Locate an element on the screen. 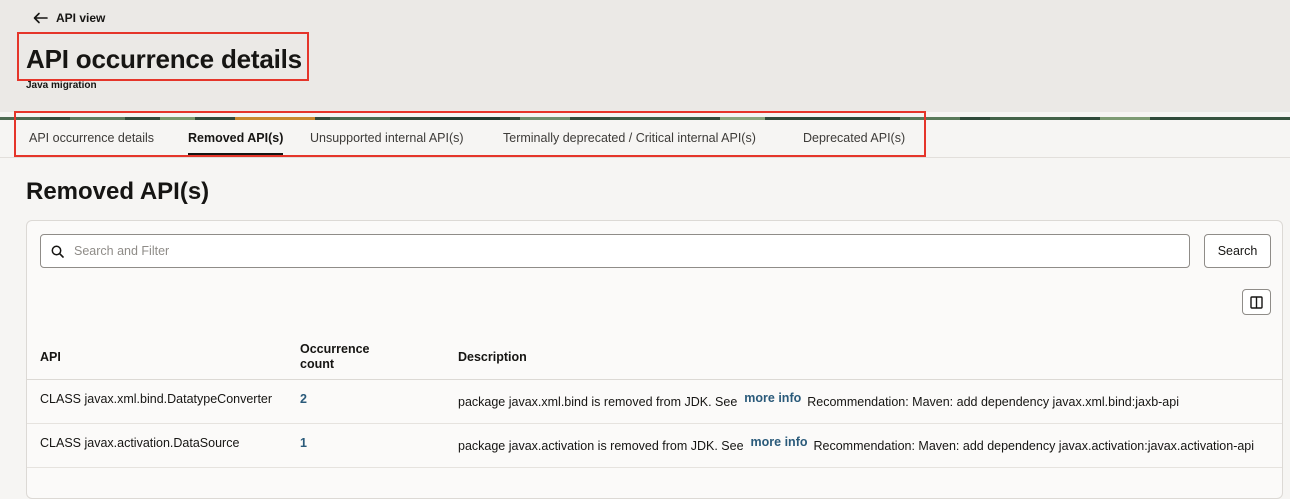  page-subtitle: Java migration is located at coordinates (61, 85).